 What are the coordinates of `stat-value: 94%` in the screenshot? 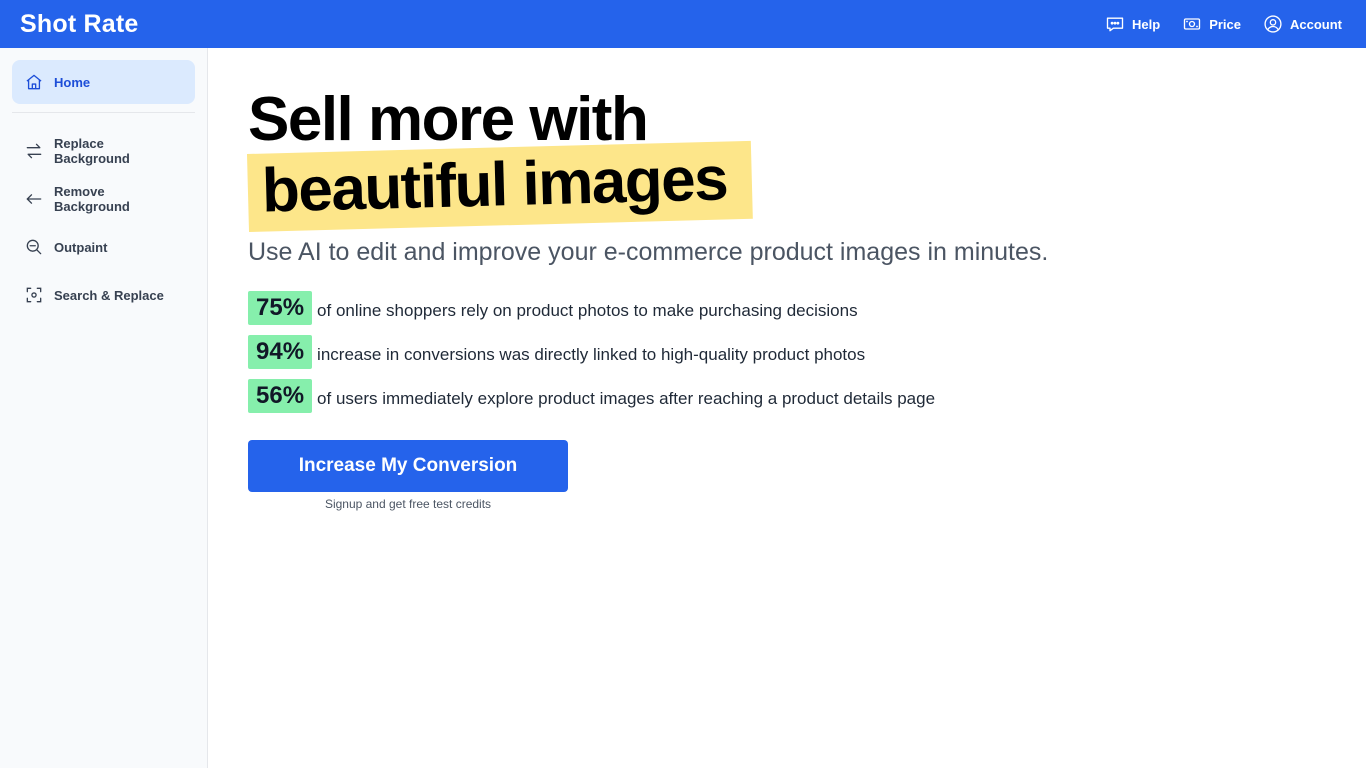 It's located at (280, 352).